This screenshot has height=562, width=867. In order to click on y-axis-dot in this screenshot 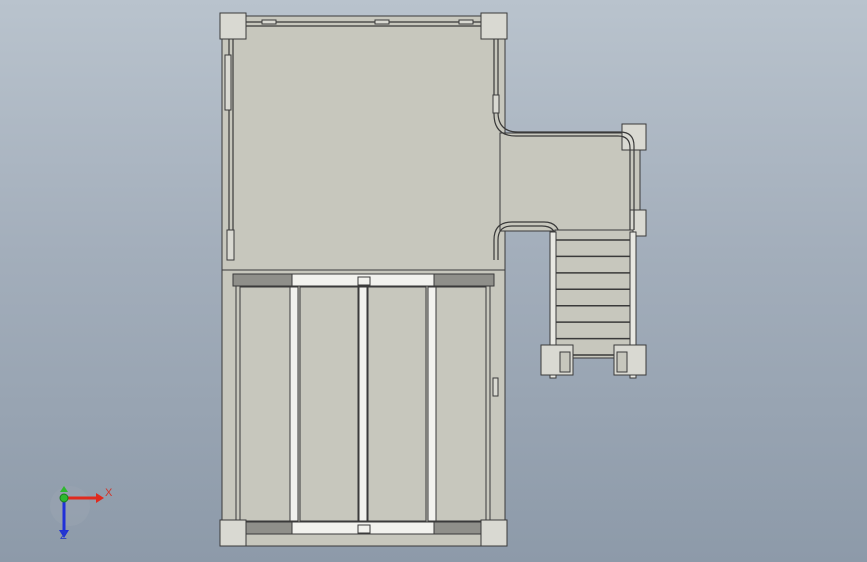, I will do `click(64, 498)`.